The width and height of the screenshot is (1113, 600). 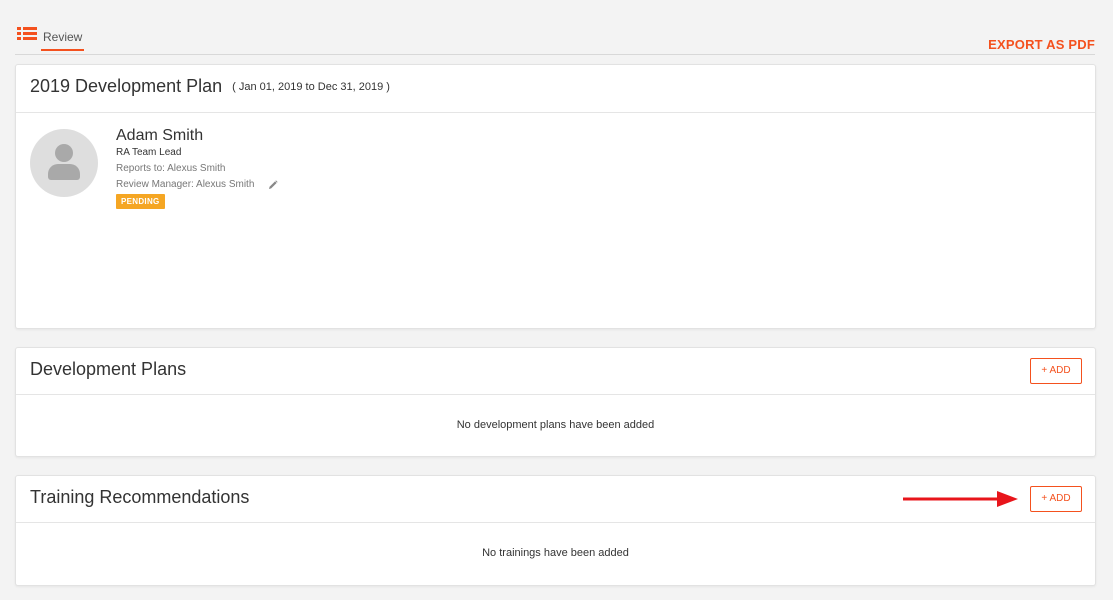 I want to click on add-training-button: + ADD, so click(x=1056, y=499).